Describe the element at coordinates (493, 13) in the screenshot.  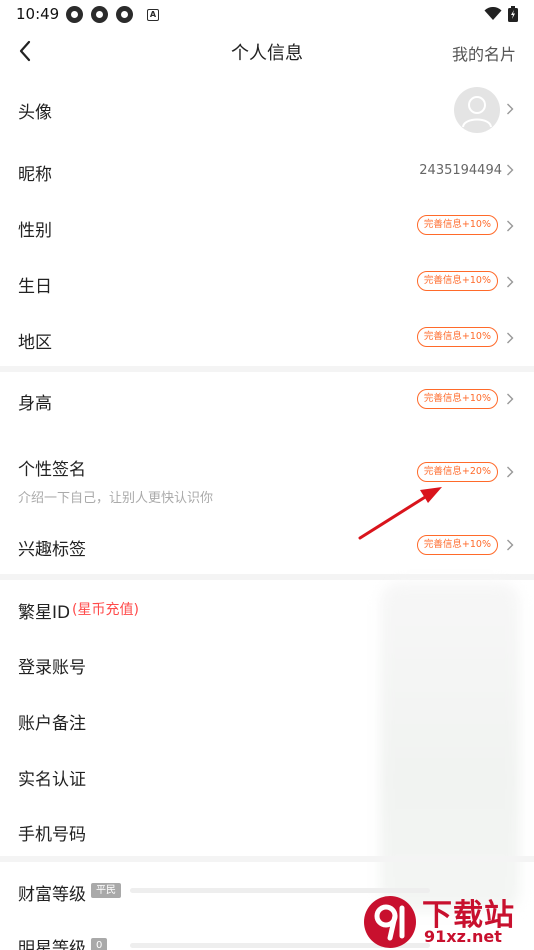
I see `wifi-icon` at that location.